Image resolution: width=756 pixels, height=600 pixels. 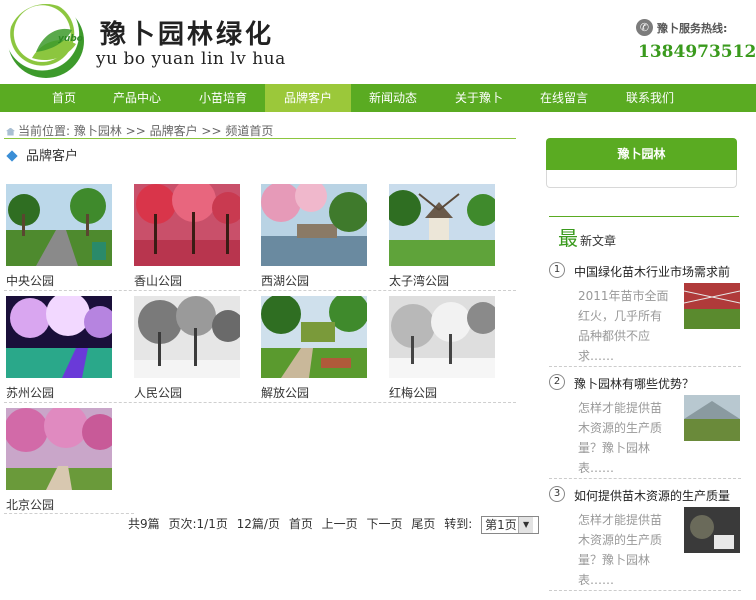 I want to click on article-number: 1, so click(x=557, y=270).